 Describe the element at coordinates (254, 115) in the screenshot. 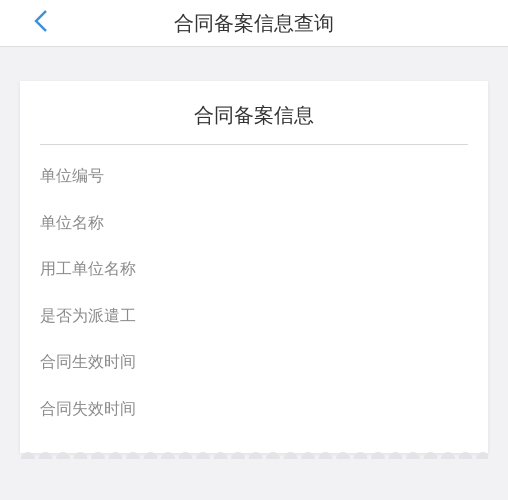

I see `card-title: 合同备案信息` at that location.